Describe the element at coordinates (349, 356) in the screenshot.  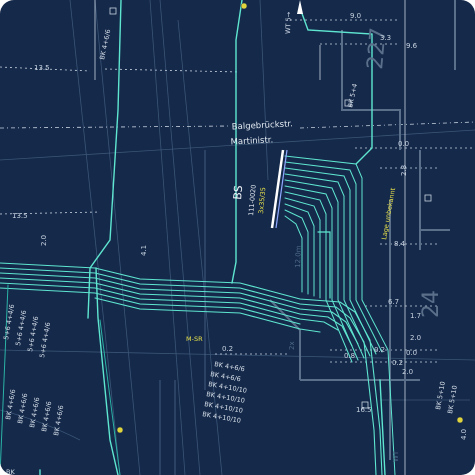
I see `dim-value: 0.8` at that location.